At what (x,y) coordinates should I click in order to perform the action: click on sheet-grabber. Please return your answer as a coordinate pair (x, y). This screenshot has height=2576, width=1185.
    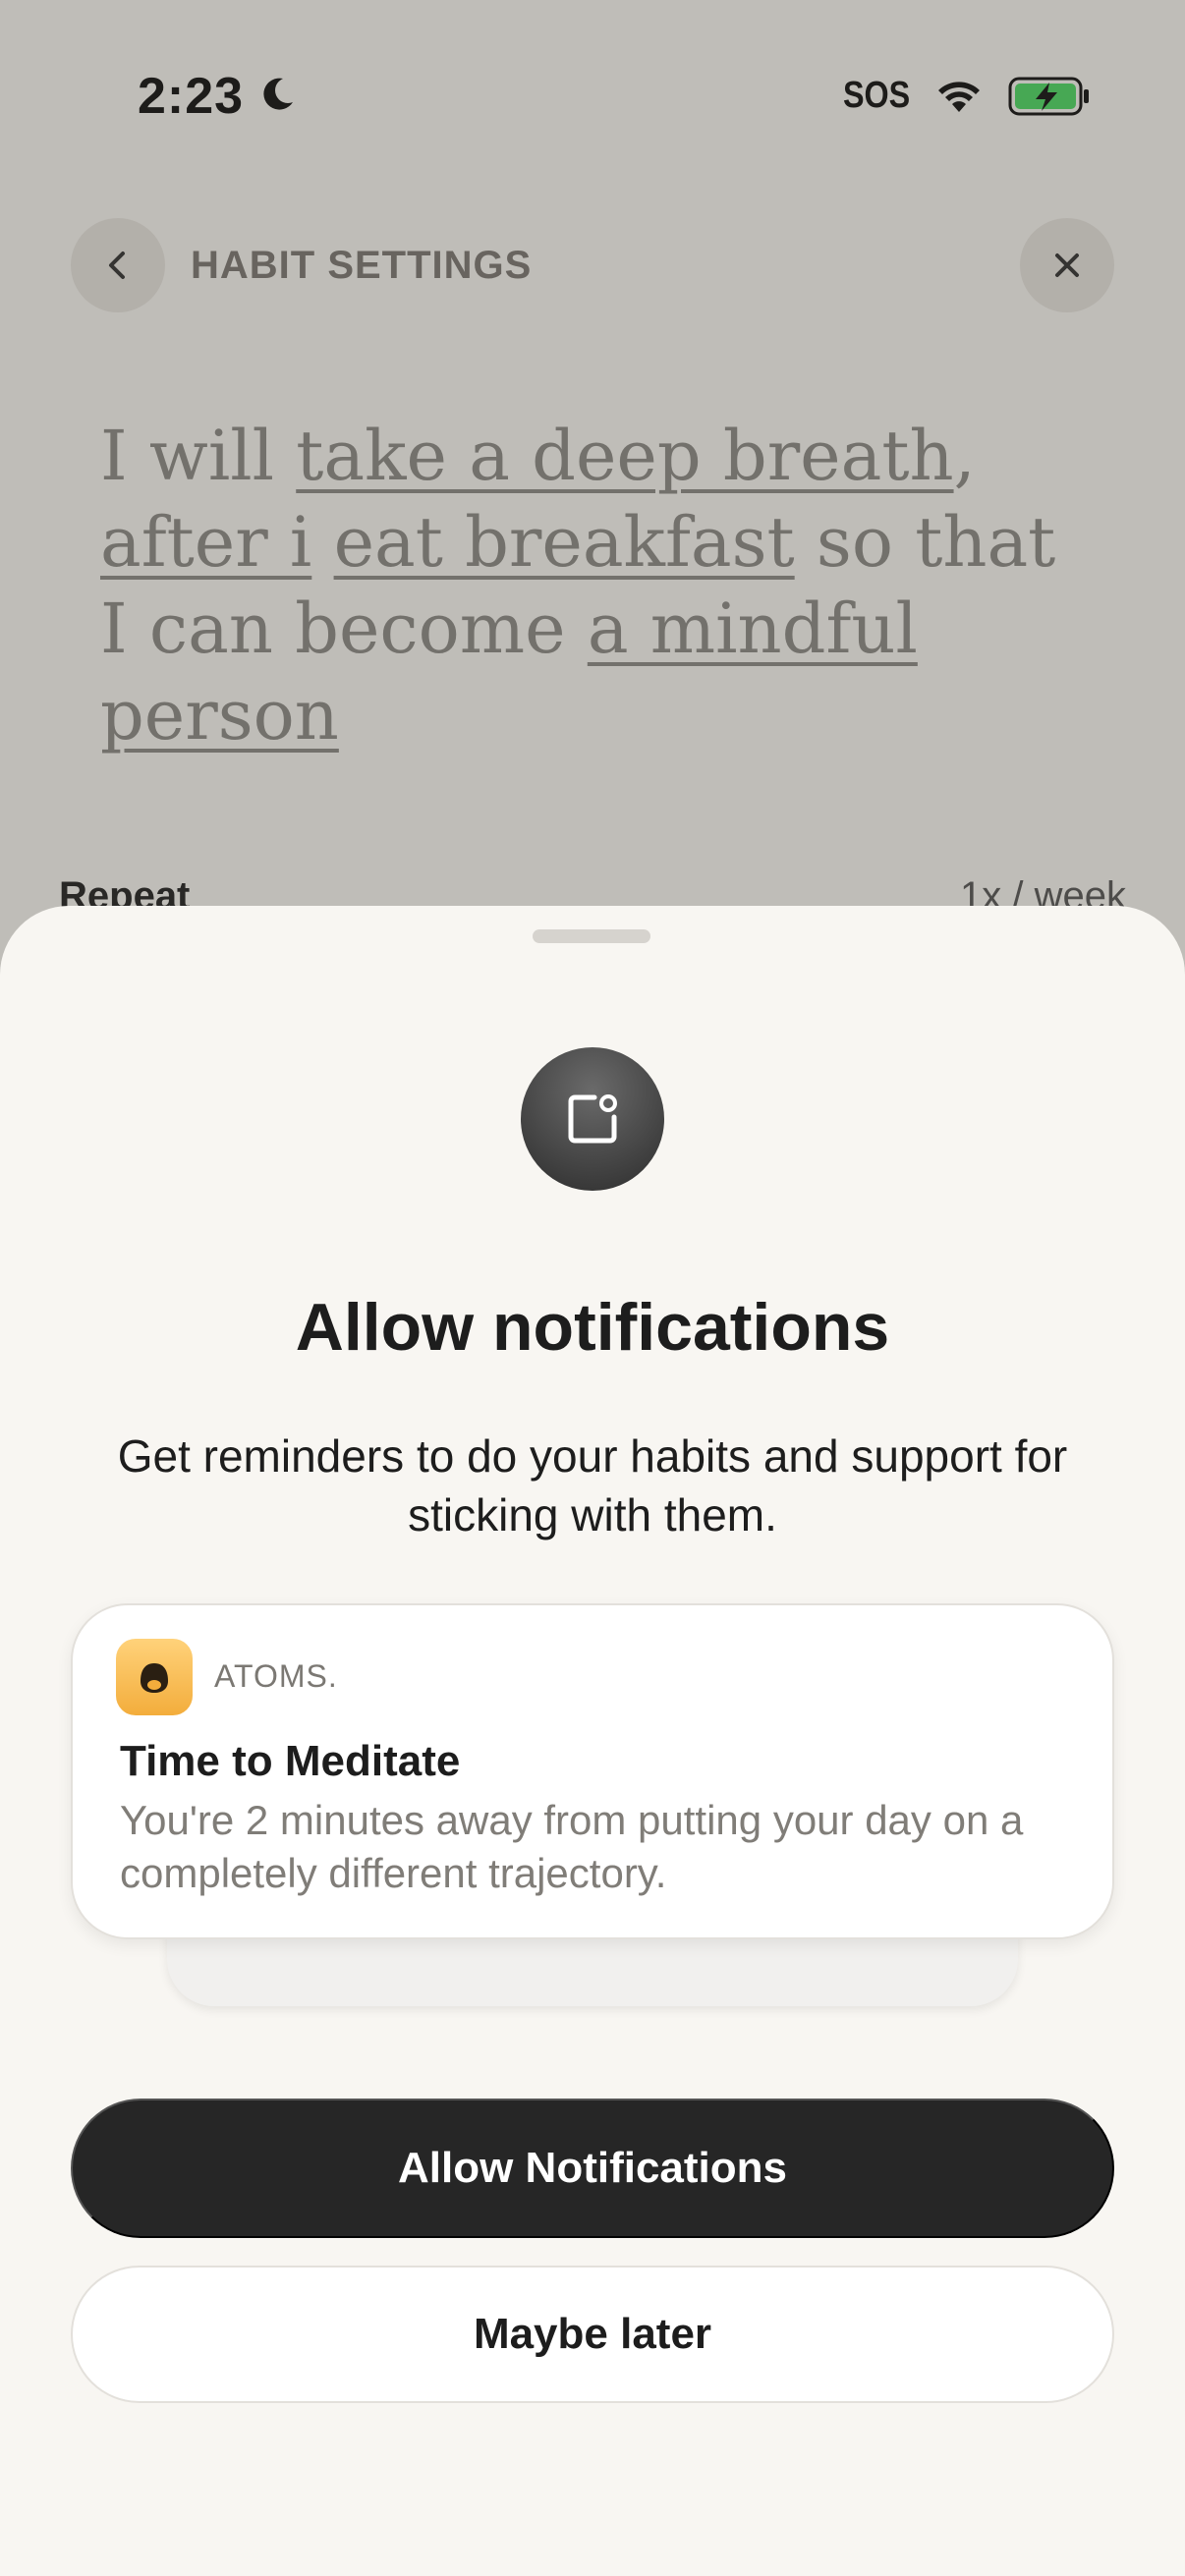
    Looking at the image, I should click on (592, 936).